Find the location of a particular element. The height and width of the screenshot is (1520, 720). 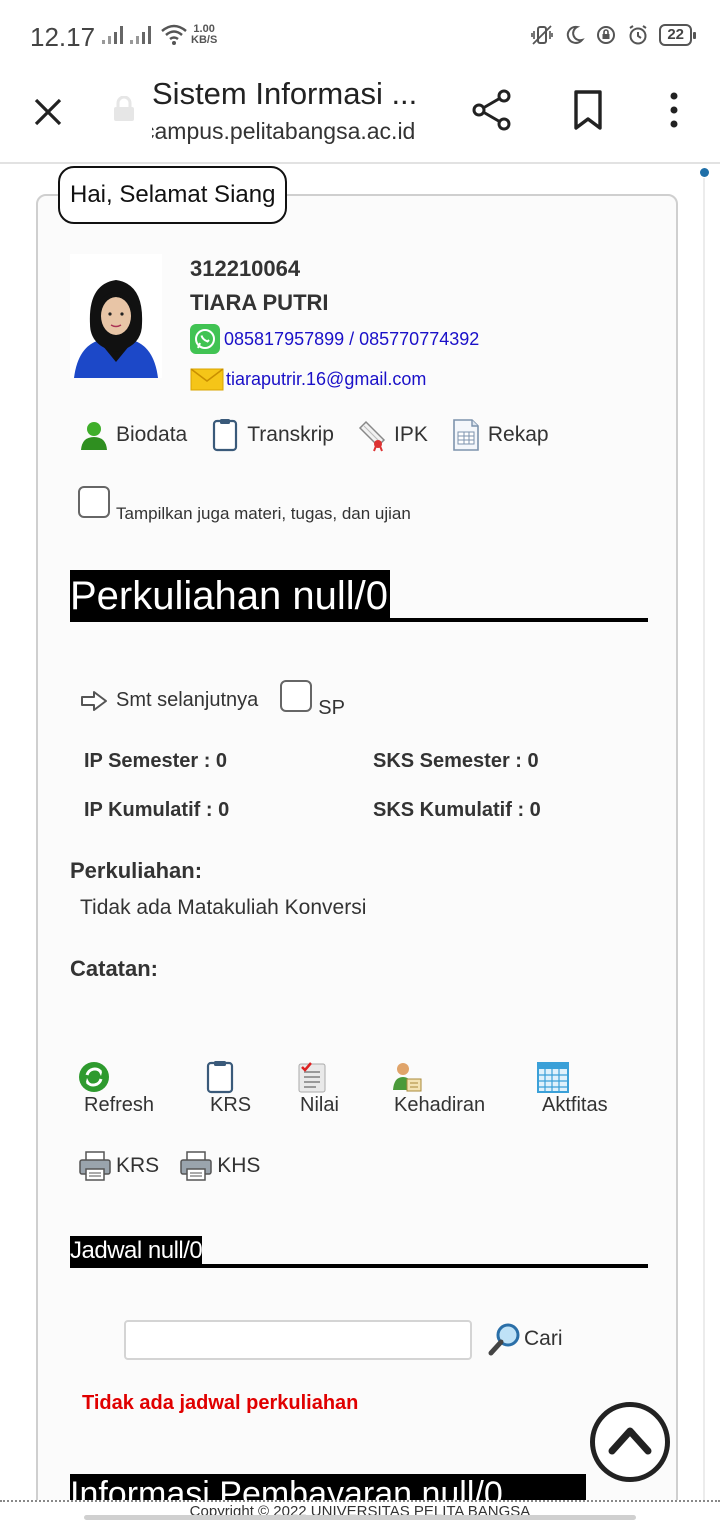

network-speed: 1.00 KB/S is located at coordinates (204, 35).